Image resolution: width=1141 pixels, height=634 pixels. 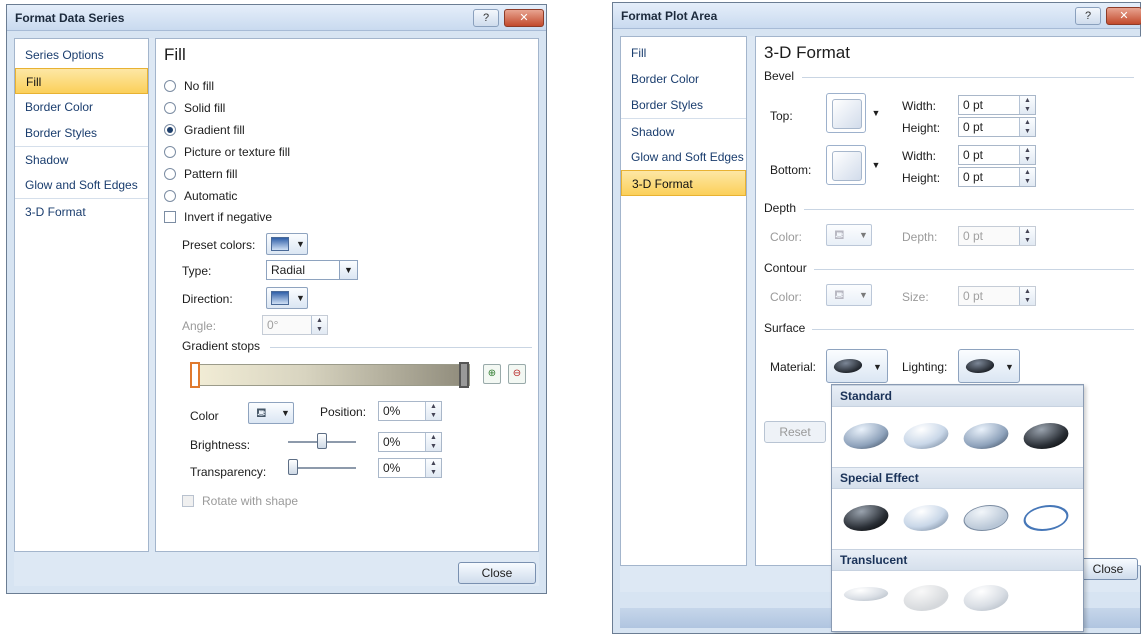 What do you see at coordinates (866, 436) in the screenshot?
I see `material-matte-tile` at bounding box center [866, 436].